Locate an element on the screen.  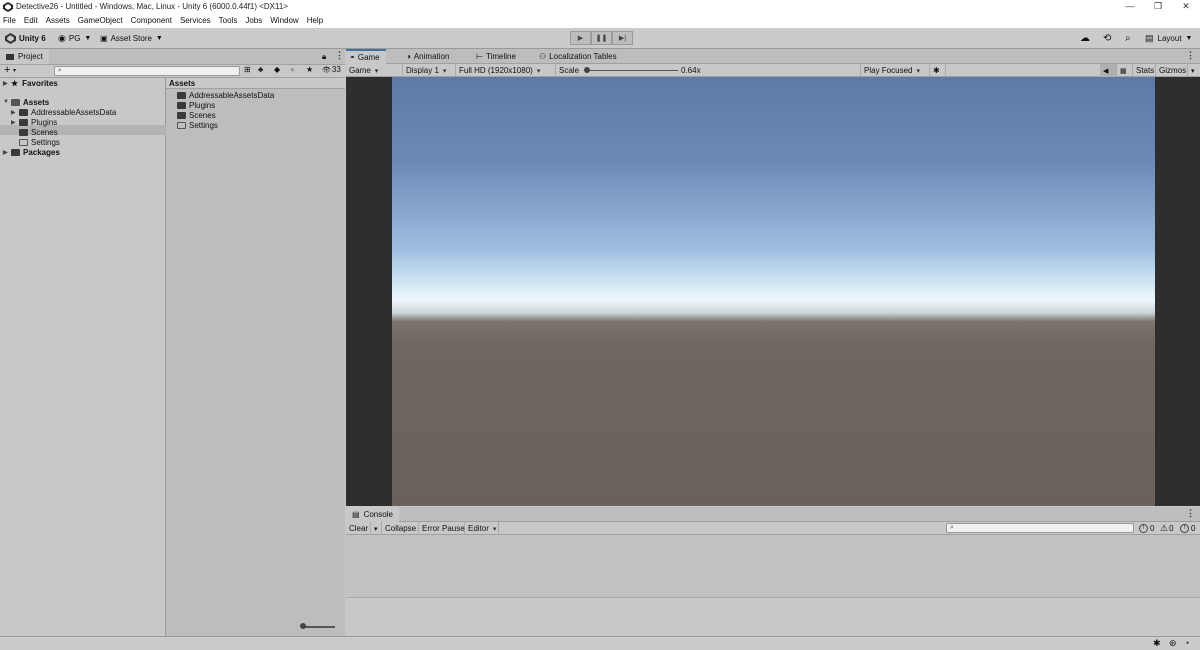
menu-edit: Edit is located at coordinates (31, 20).